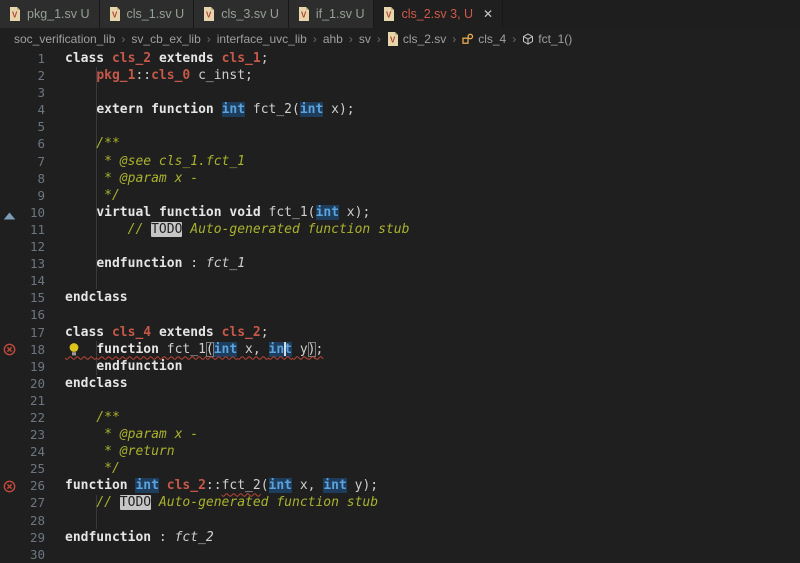 Image resolution: width=800 pixels, height=563 pixels. What do you see at coordinates (555, 39) in the screenshot?
I see `breadcrumb-label: fct_1()` at bounding box center [555, 39].